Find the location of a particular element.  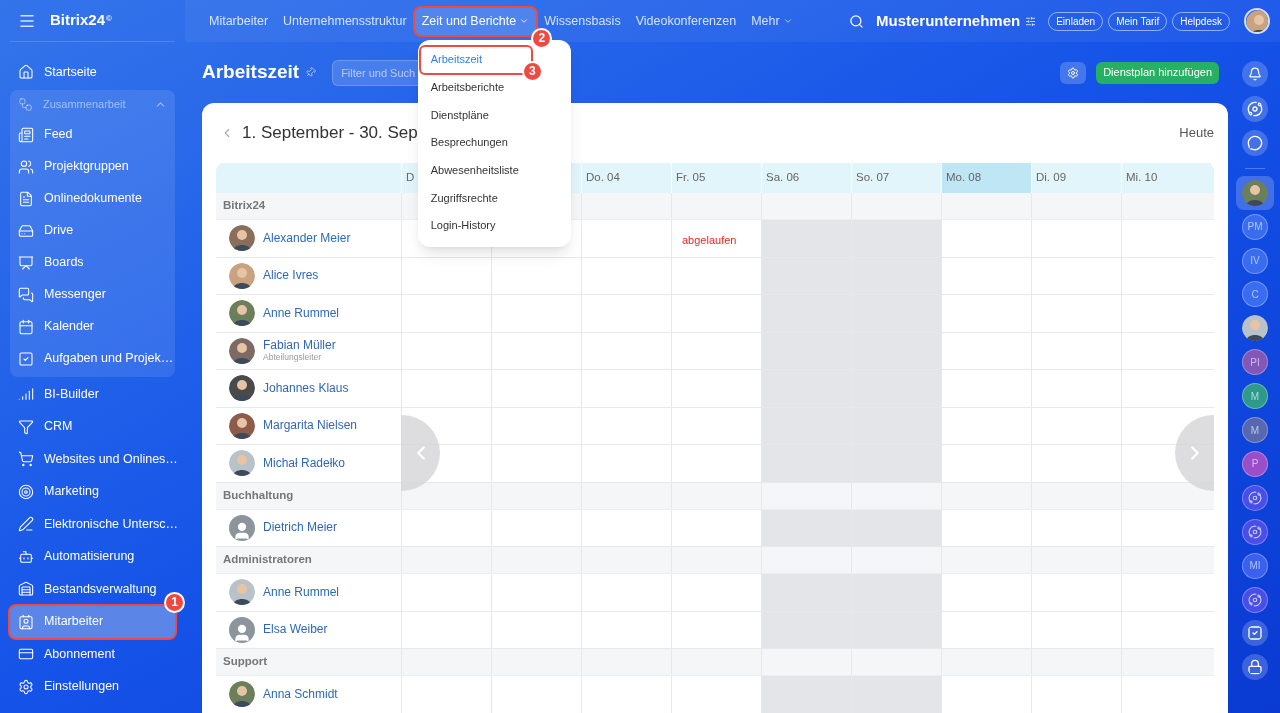

warehouse-icon is located at coordinates (26, 589).